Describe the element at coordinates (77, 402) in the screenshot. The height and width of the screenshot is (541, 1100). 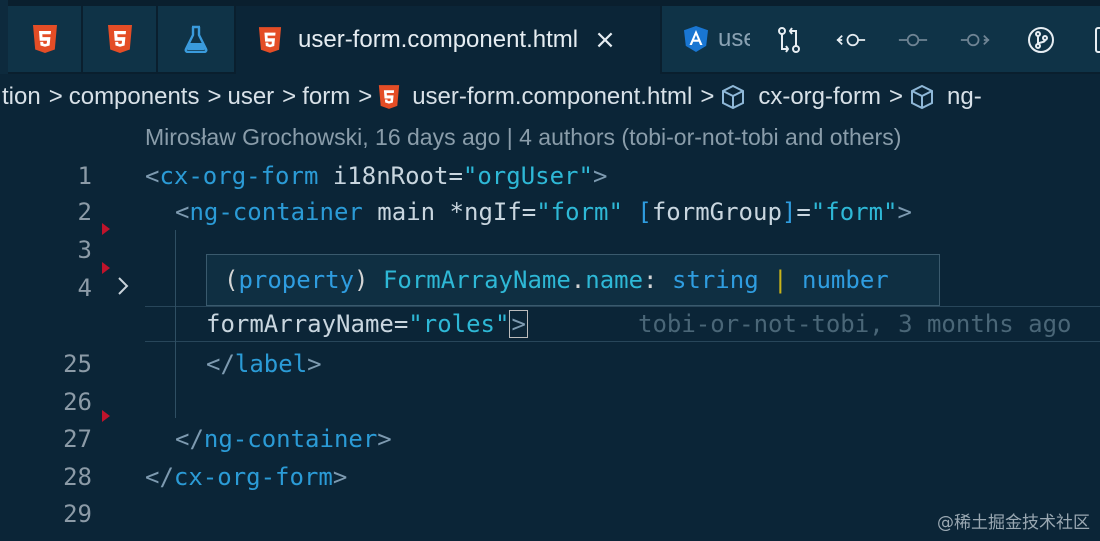
I see `line-number: 26` at that location.